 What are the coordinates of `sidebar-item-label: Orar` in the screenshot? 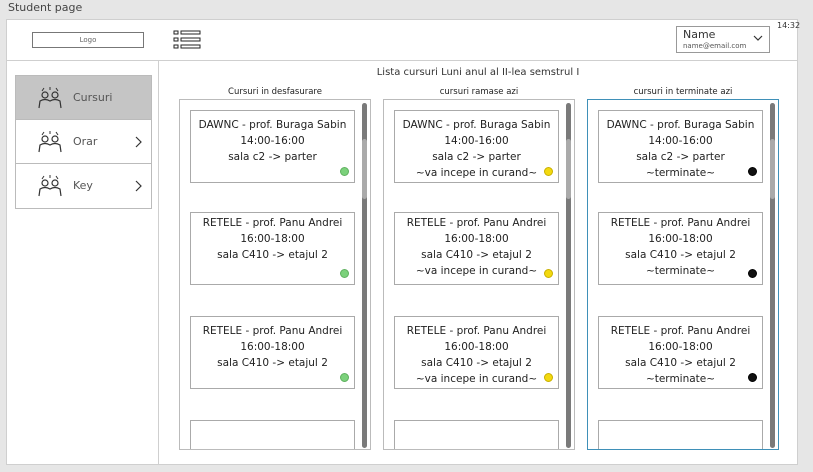 It's located at (85, 141).